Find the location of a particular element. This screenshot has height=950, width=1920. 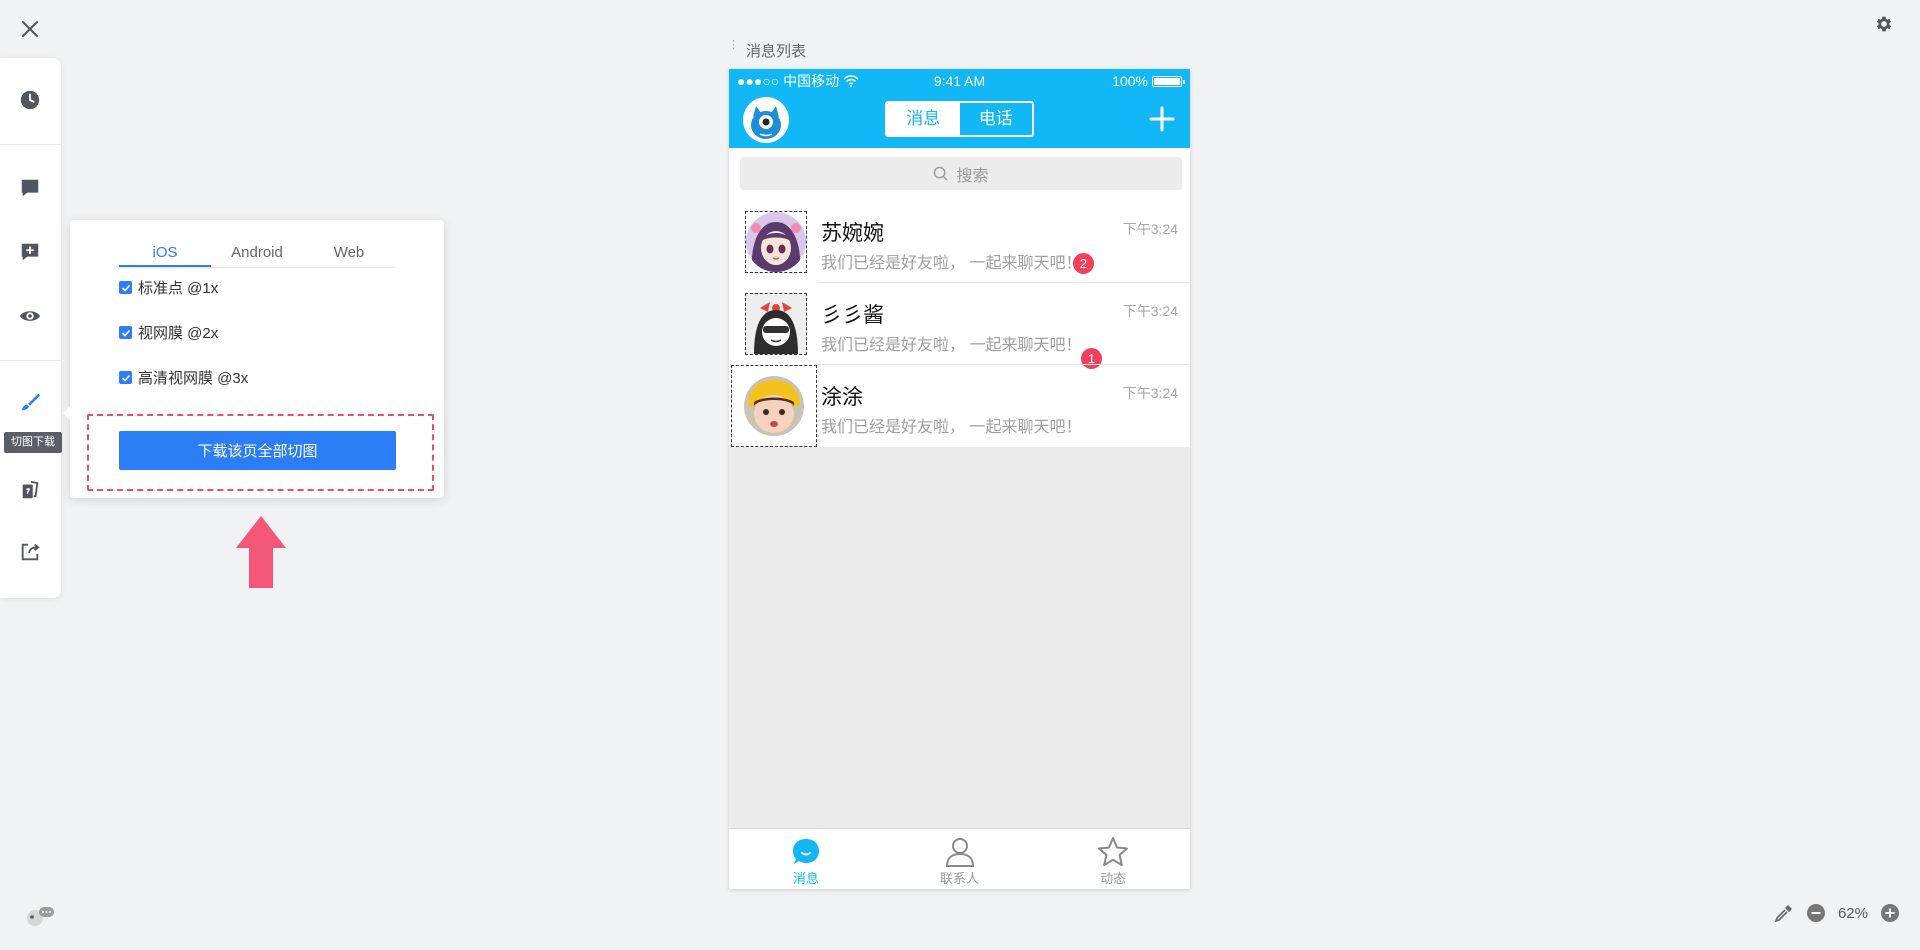

search-icon is located at coordinates (941, 173).